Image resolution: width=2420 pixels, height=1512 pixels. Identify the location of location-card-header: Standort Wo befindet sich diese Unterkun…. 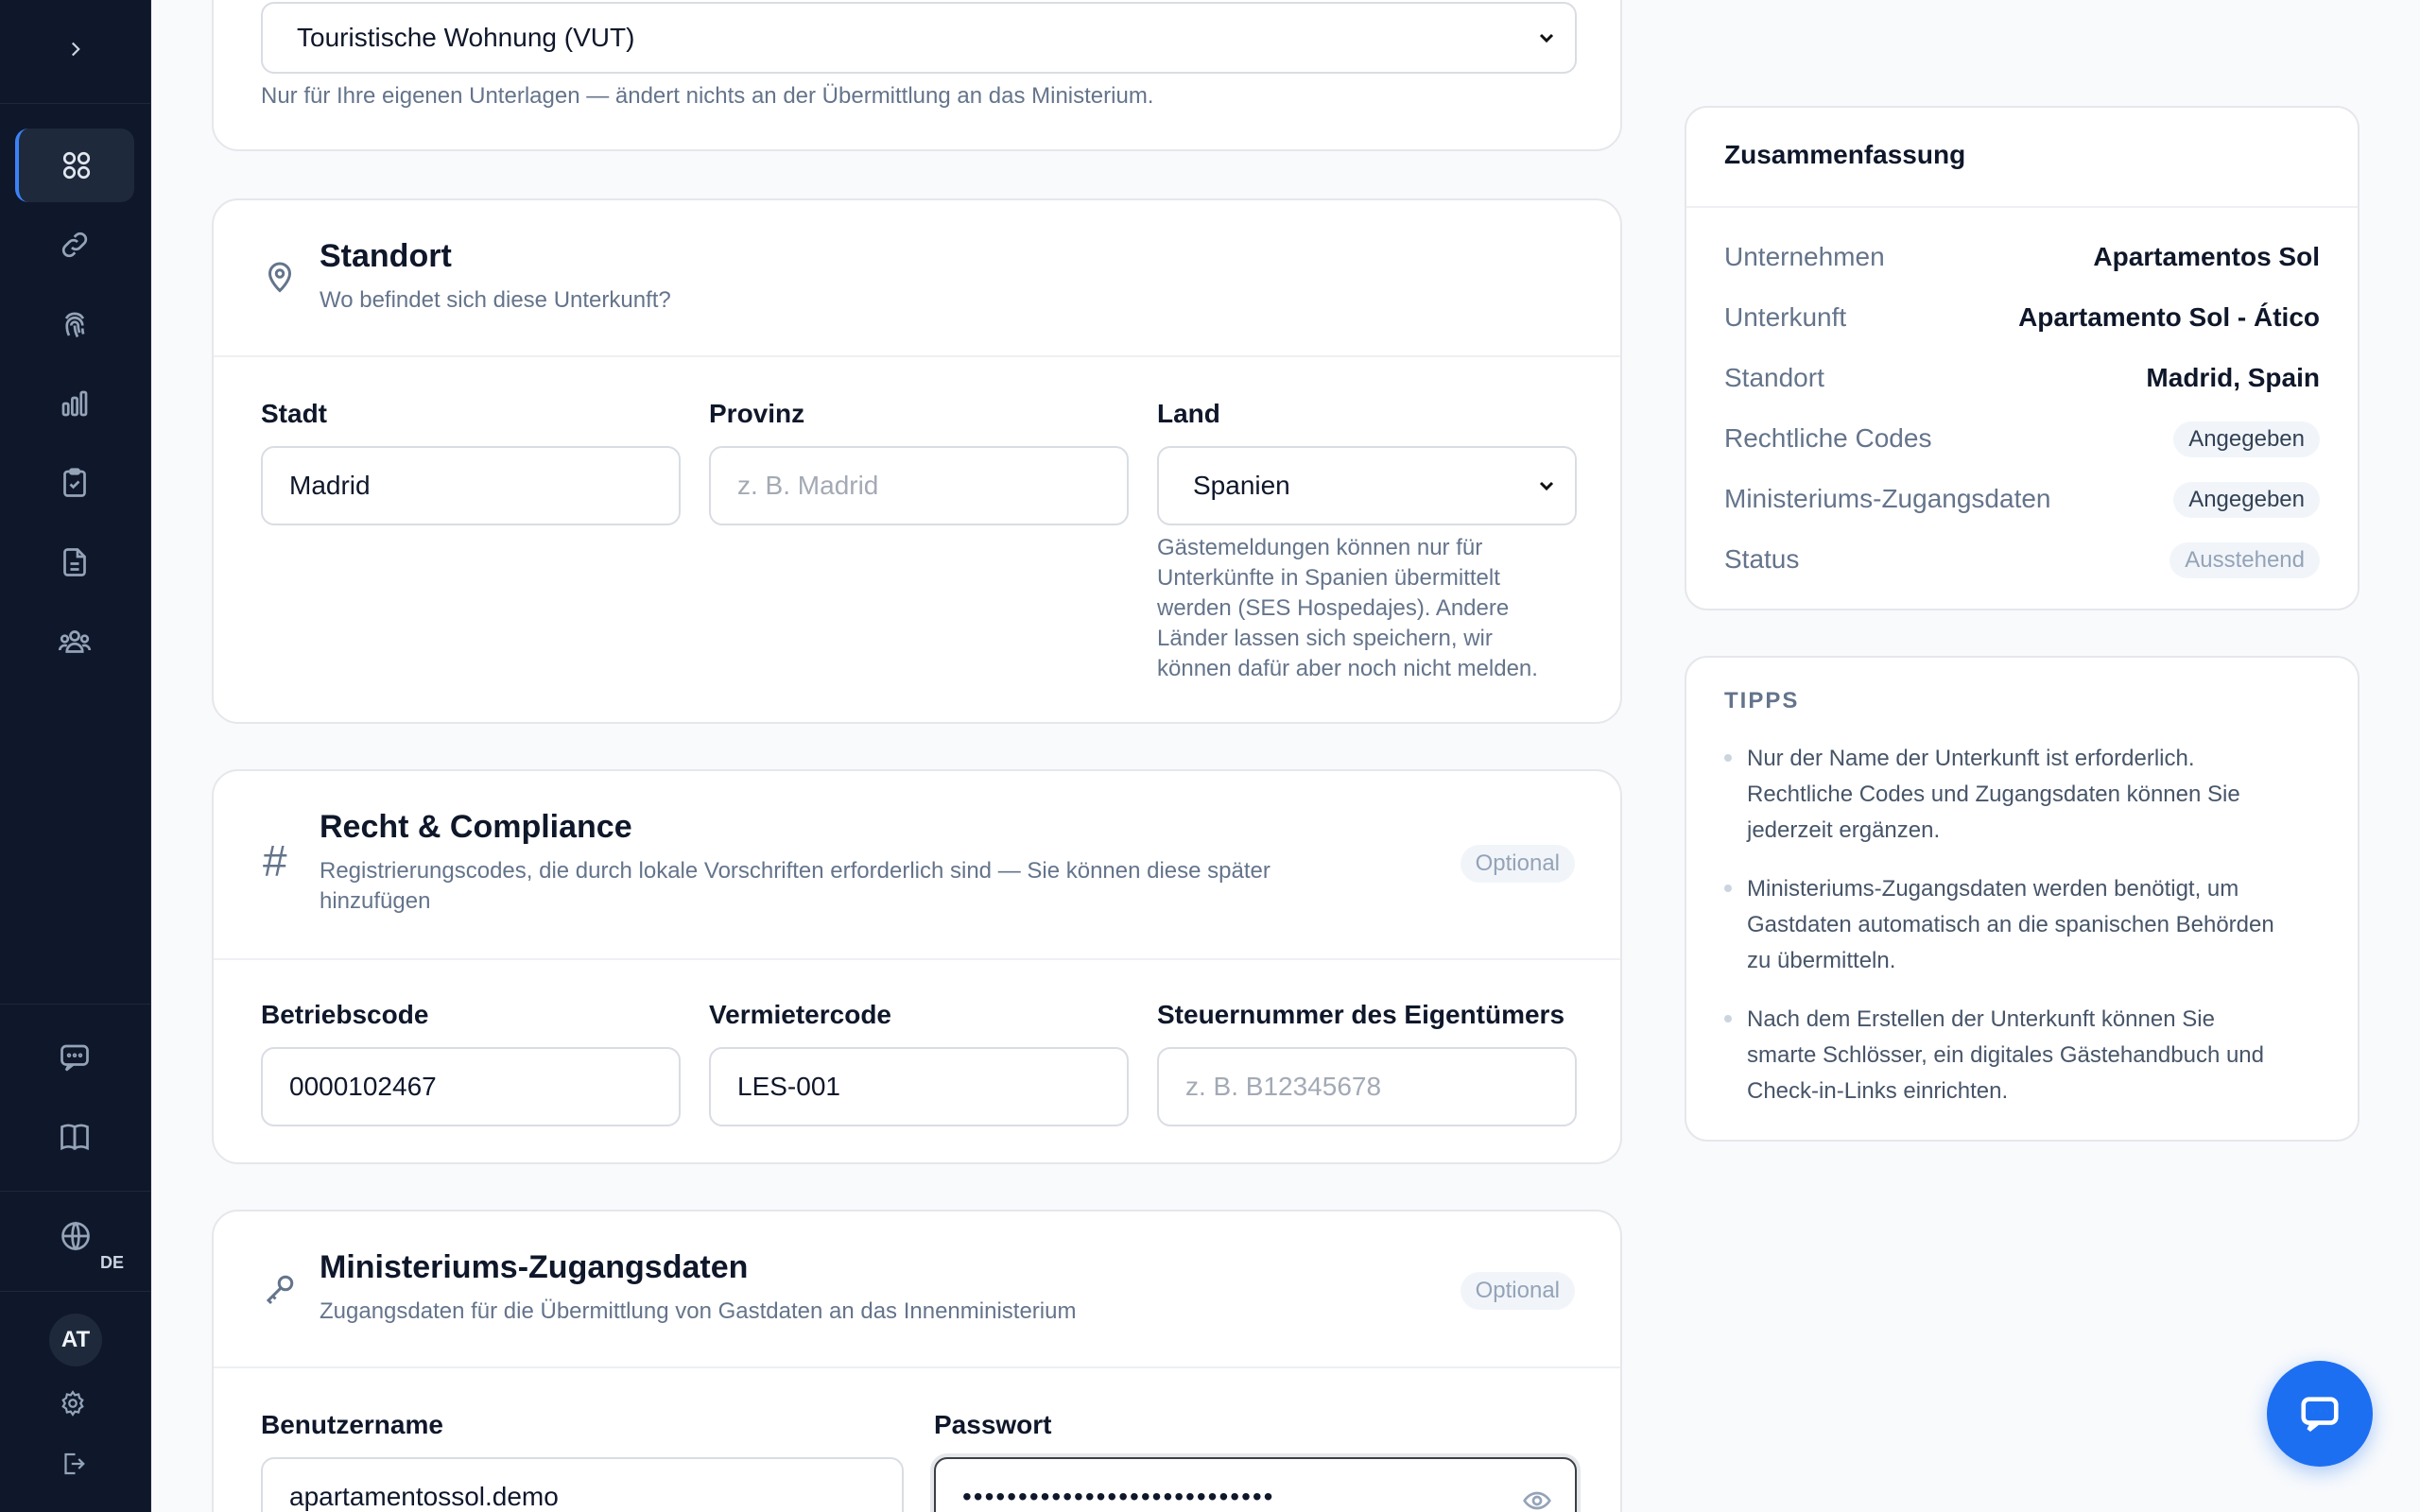
(917, 278).